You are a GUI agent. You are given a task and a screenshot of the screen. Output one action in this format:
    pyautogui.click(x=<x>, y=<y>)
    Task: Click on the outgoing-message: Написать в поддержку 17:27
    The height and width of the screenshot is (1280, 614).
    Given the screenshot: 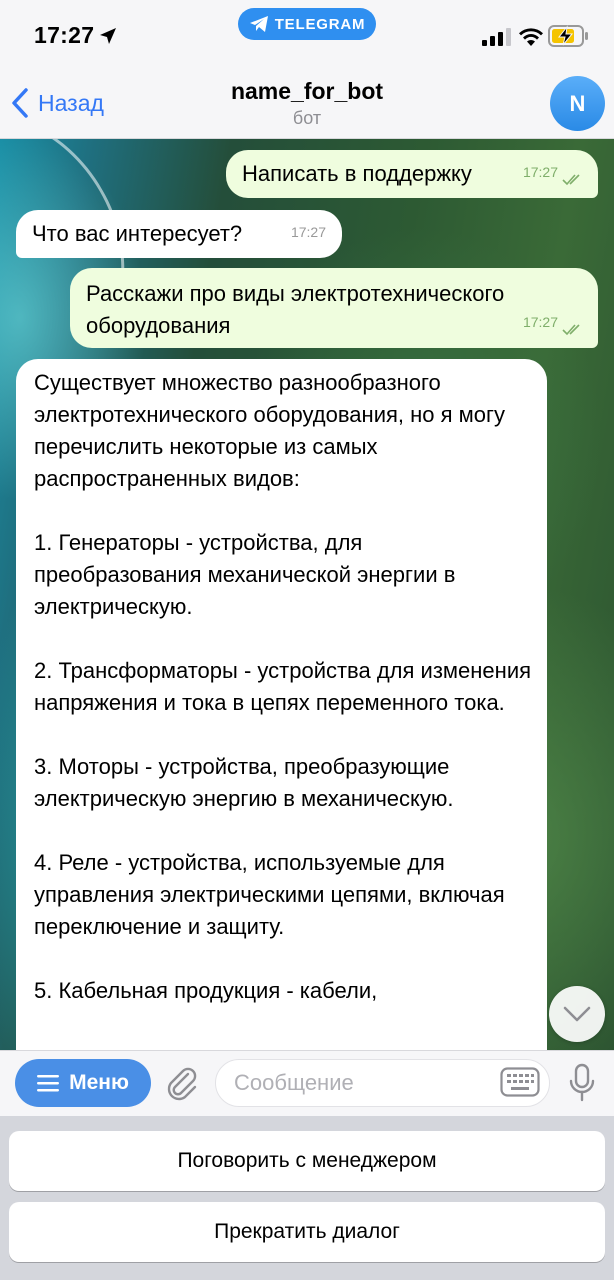 What is the action you would take?
    pyautogui.click(x=412, y=174)
    